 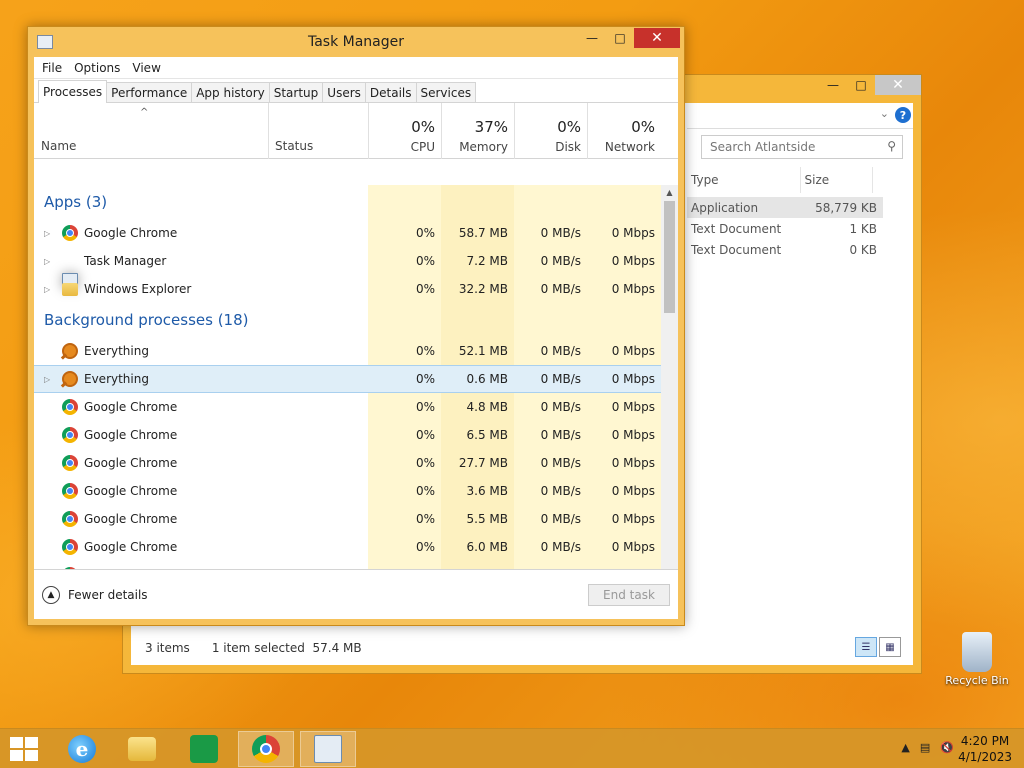 I want to click on network-label: Network, so click(x=629, y=147).